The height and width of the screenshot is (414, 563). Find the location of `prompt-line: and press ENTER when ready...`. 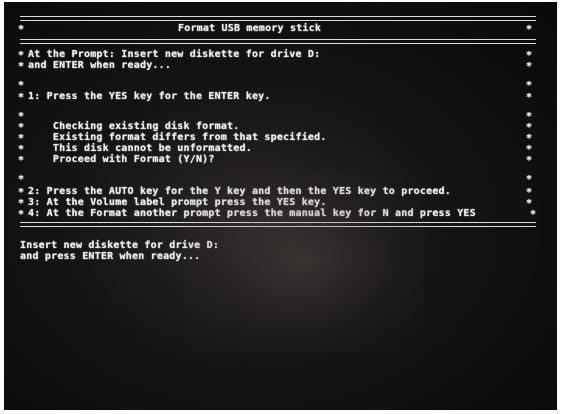

prompt-line: and press ENTER when ready... is located at coordinates (110, 256).